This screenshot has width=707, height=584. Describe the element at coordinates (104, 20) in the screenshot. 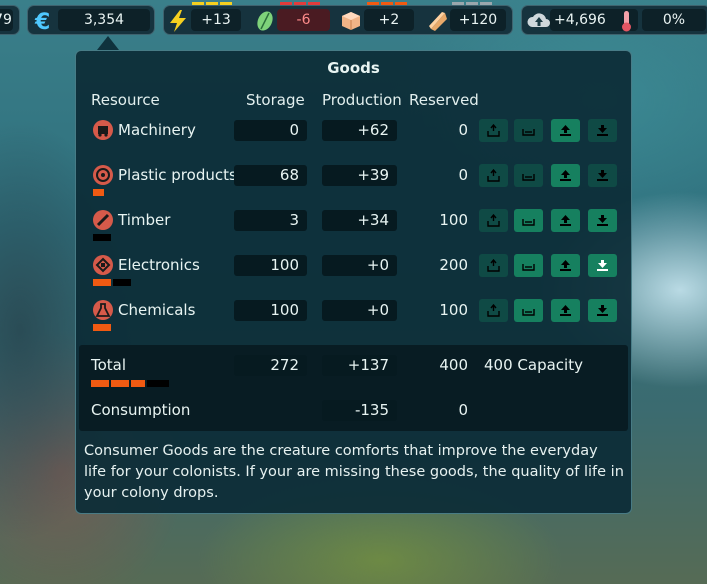

I see `euro-value: 3,354` at that location.